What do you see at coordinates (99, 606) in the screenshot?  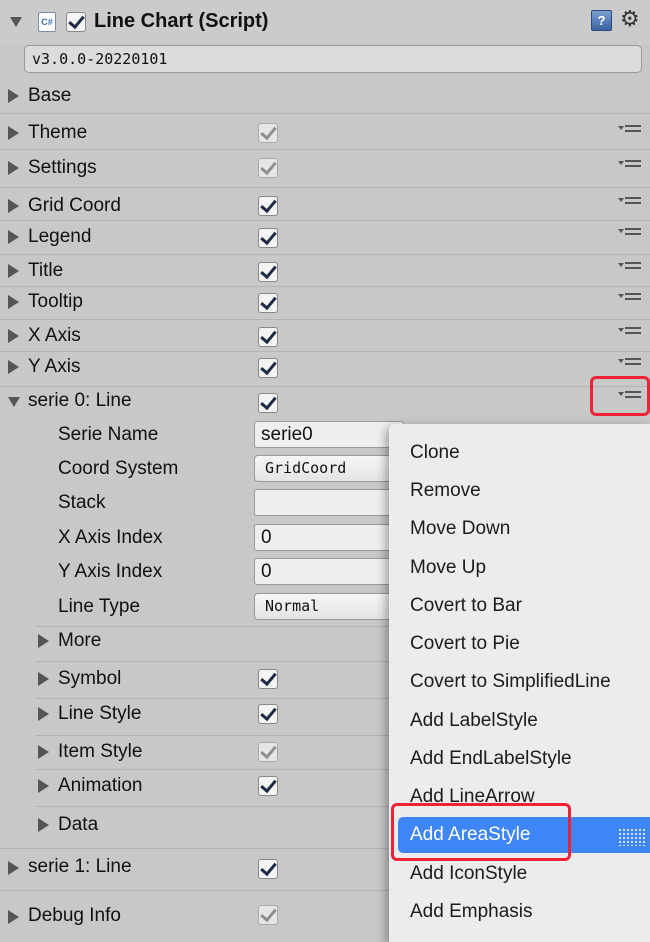 I see `line-type-label: Line Type` at bounding box center [99, 606].